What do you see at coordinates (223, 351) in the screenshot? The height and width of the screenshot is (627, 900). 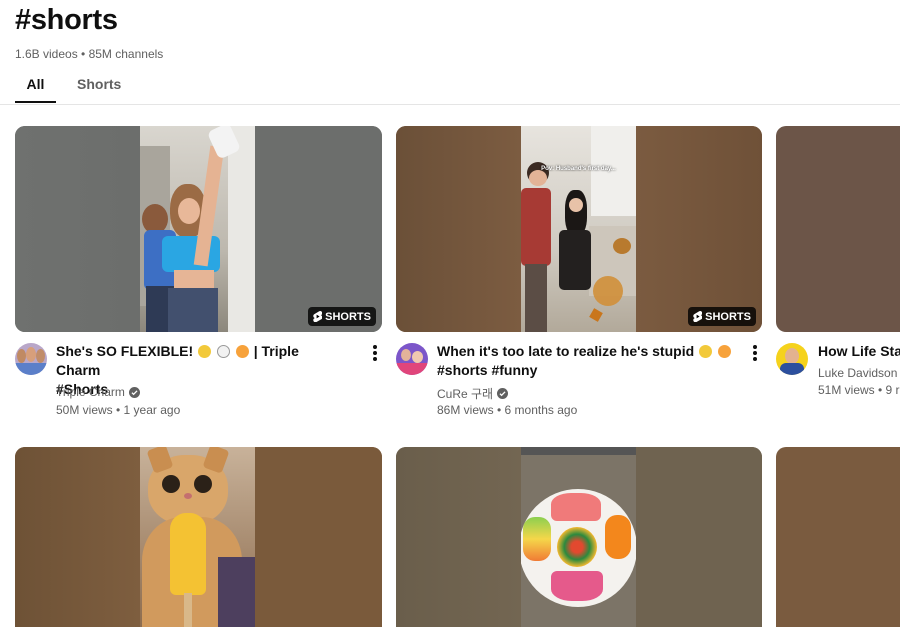 I see `eyes-emoji-icon` at bounding box center [223, 351].